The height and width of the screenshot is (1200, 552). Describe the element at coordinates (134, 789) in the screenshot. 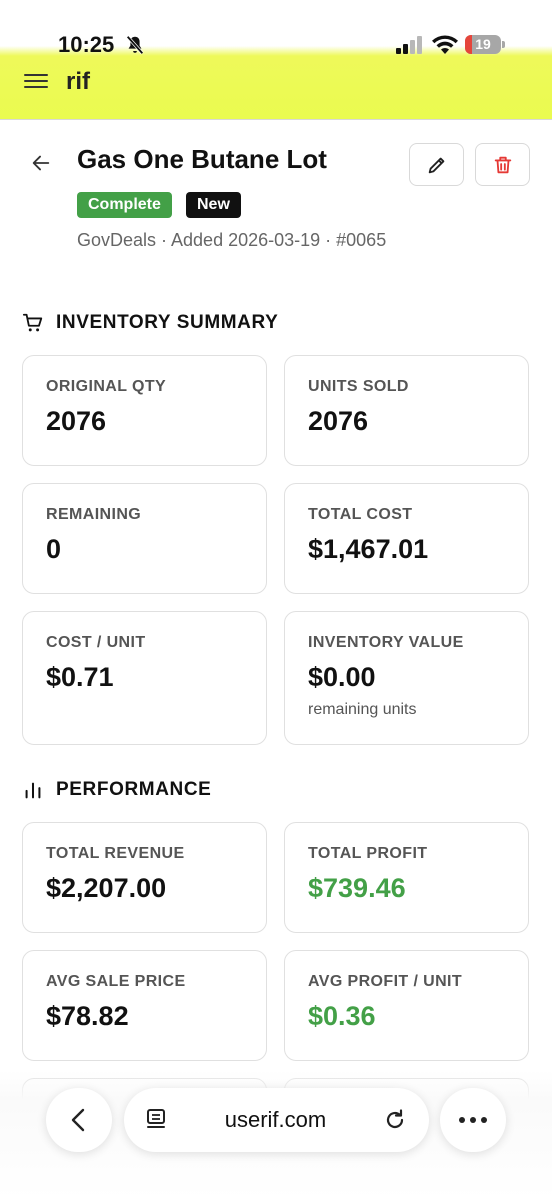

I see `section-title: PERFORMANCE` at that location.